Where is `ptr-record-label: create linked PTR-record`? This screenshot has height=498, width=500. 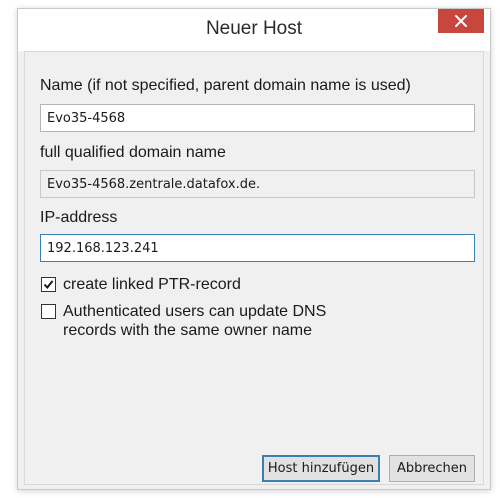
ptr-record-label: create linked PTR-record is located at coordinates (152, 284).